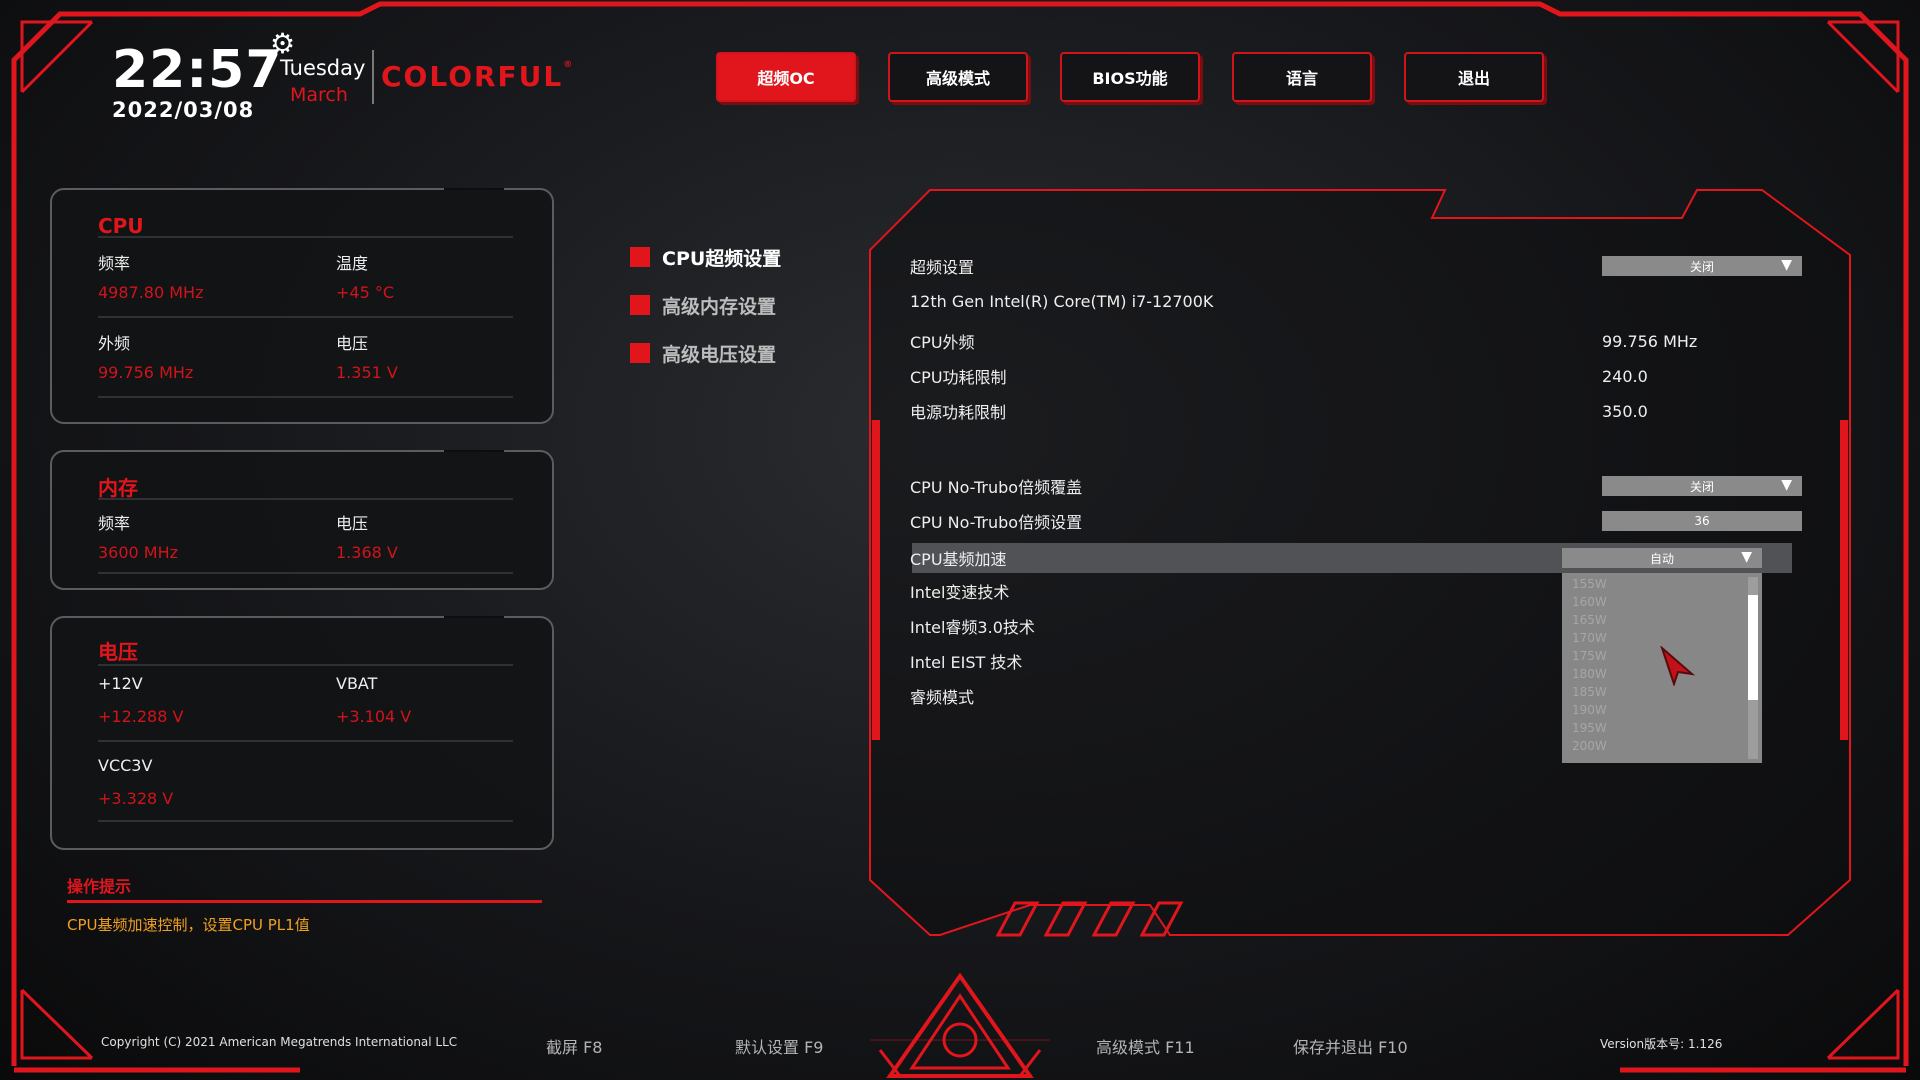 Image resolution: width=1920 pixels, height=1080 pixels. Describe the element at coordinates (114, 263) in the screenshot. I see `cpu-freq-label: 频率` at that location.